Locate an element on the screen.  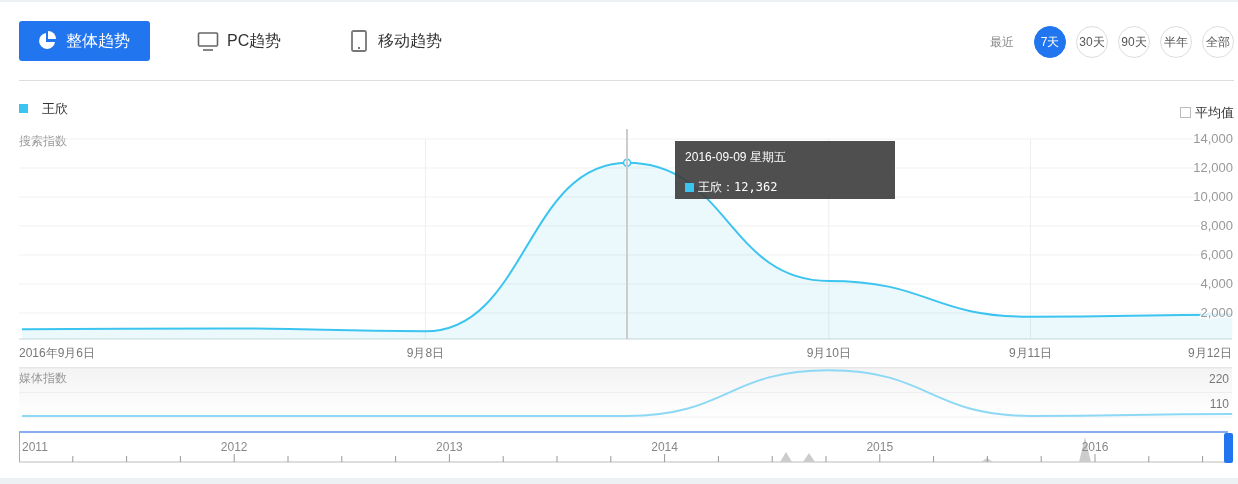
series-swatch is located at coordinates (690, 187).